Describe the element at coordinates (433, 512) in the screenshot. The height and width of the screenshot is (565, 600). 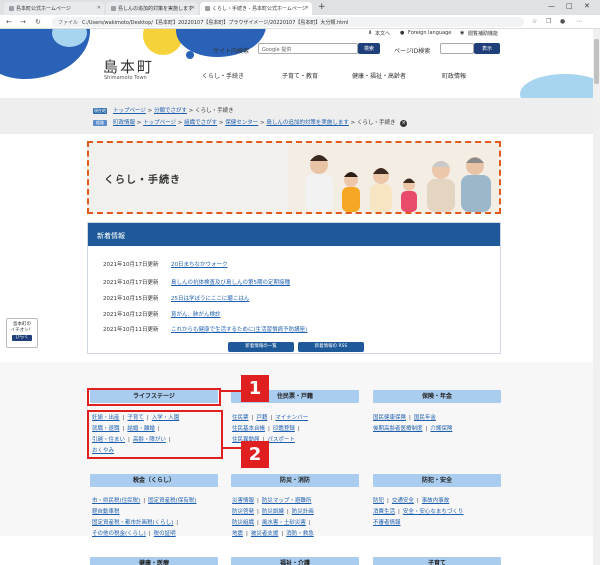
I see `link-anzen: 安全・安心なまちづくり` at that location.